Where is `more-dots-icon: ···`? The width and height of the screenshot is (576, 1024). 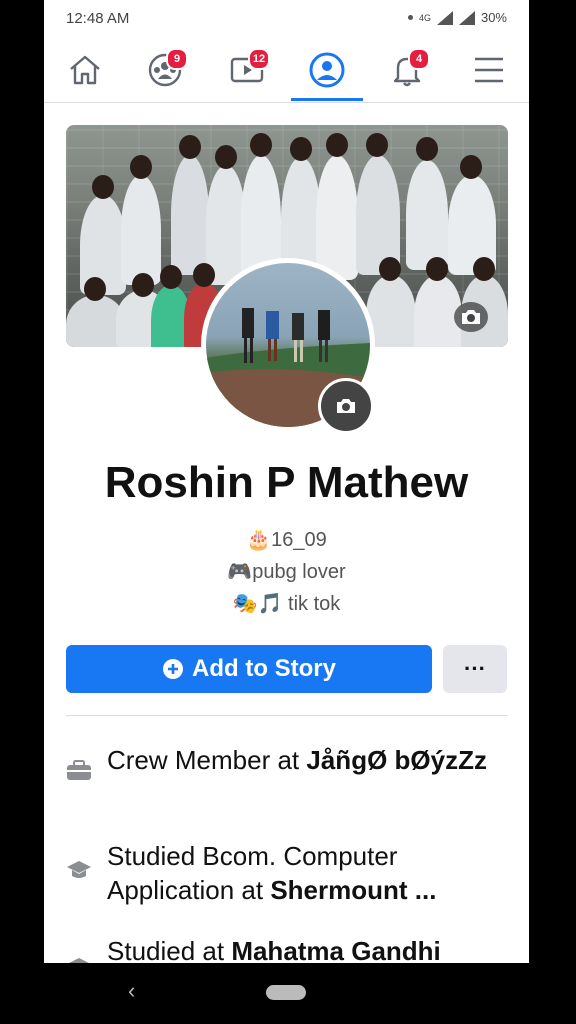
more-dots-icon: ··· is located at coordinates (475, 668).